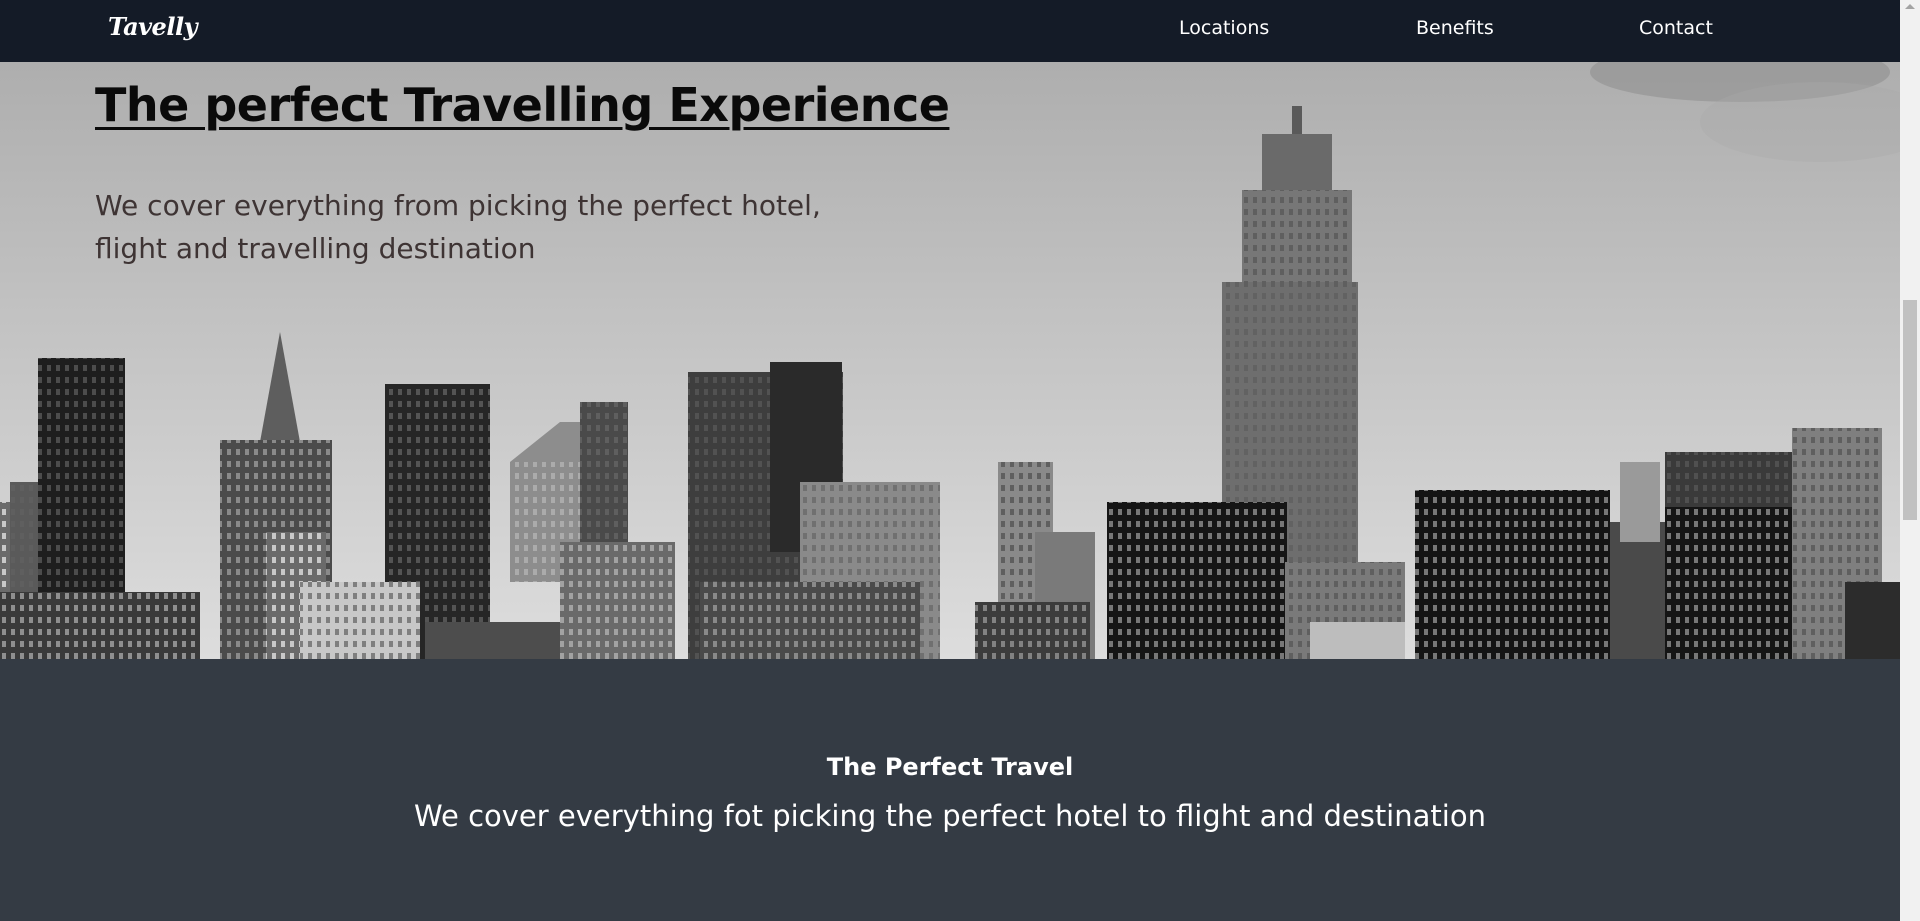 The image size is (1920, 921). Describe the element at coordinates (1910, 410) in the screenshot. I see `scrollbar-thumb` at that location.